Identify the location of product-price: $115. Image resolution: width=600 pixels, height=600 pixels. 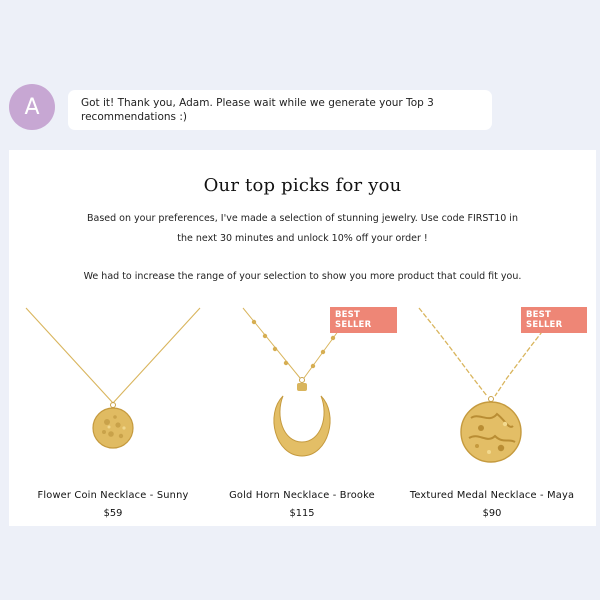
(302, 513).